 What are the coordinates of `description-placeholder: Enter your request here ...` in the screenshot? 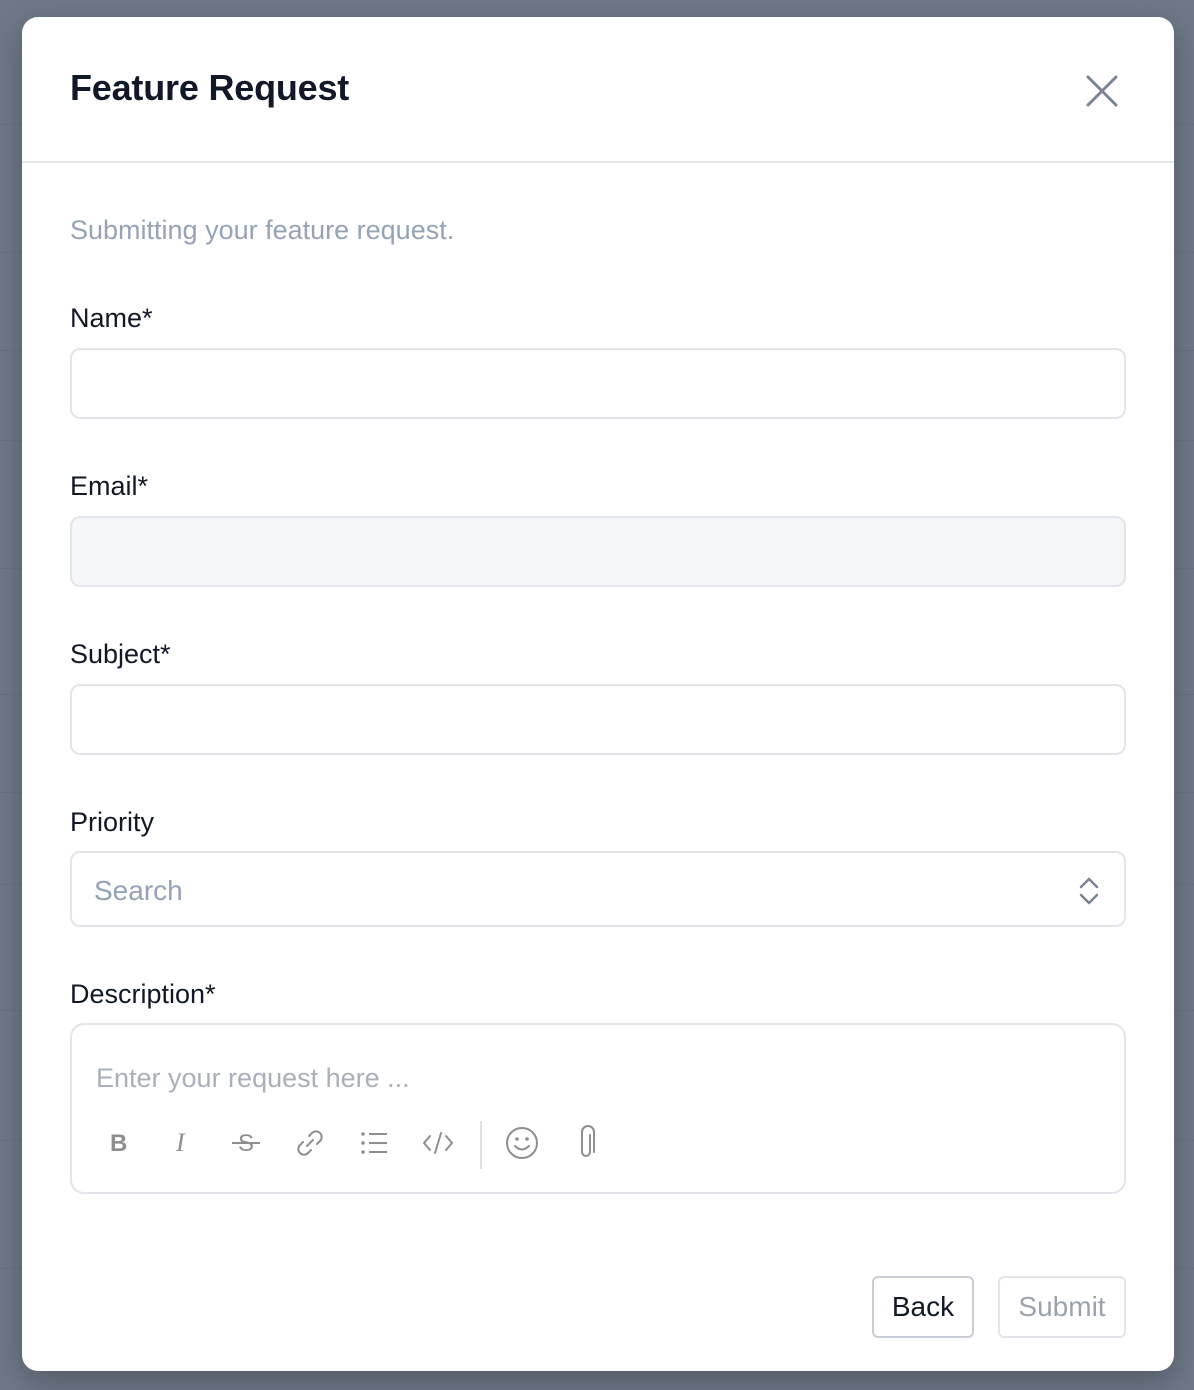 It's located at (253, 1078).